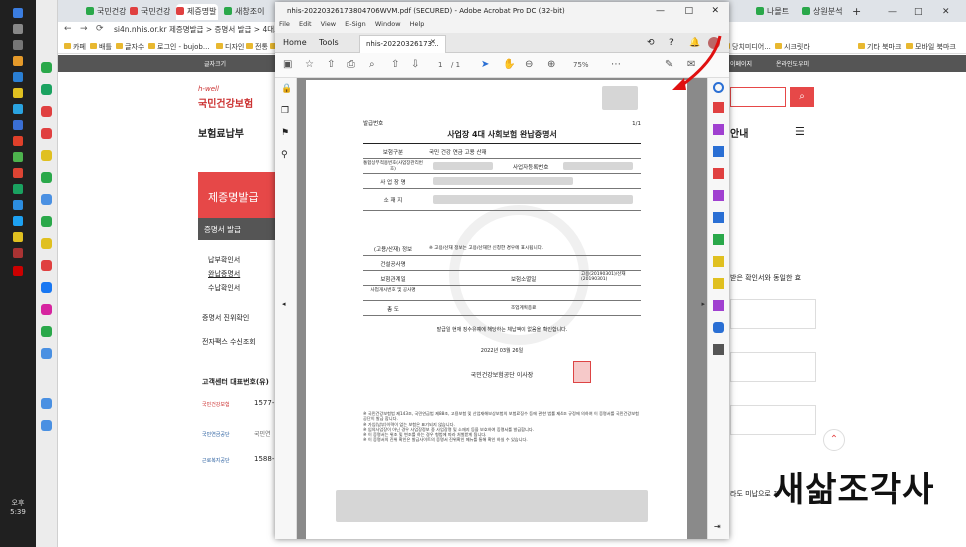  Describe the element at coordinates (718, 173) in the screenshot. I see `comment-icon` at that location.